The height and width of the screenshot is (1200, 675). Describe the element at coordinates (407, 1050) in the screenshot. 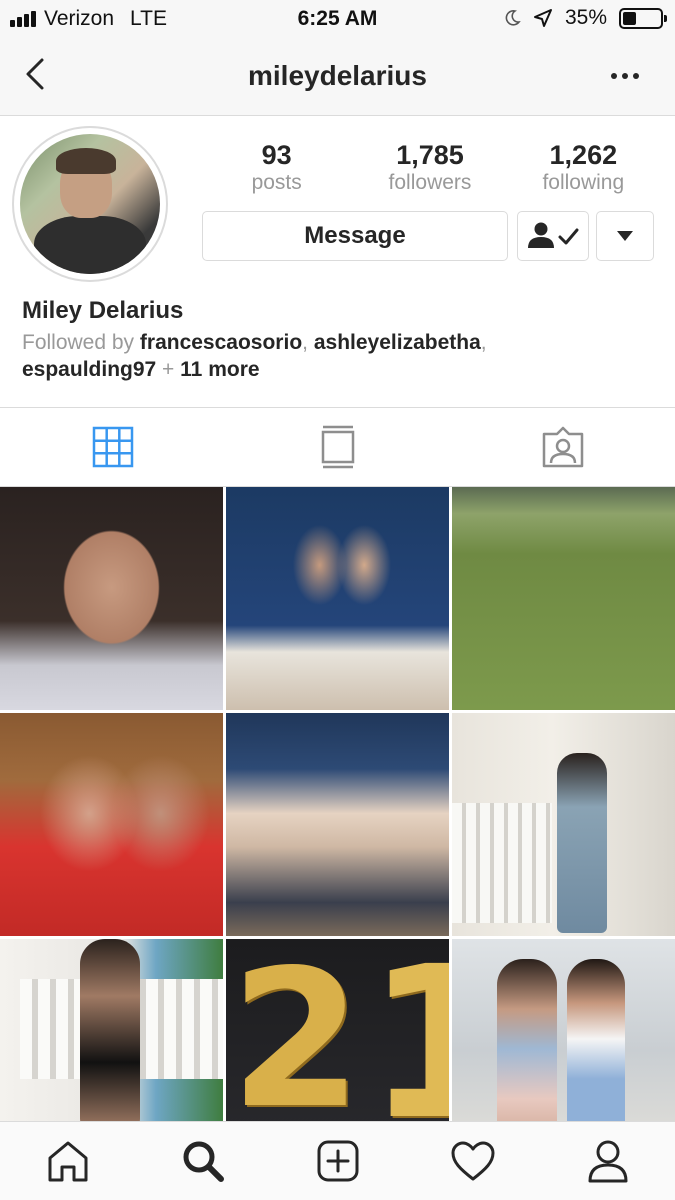

I see `balloon-number-1: 1` at that location.